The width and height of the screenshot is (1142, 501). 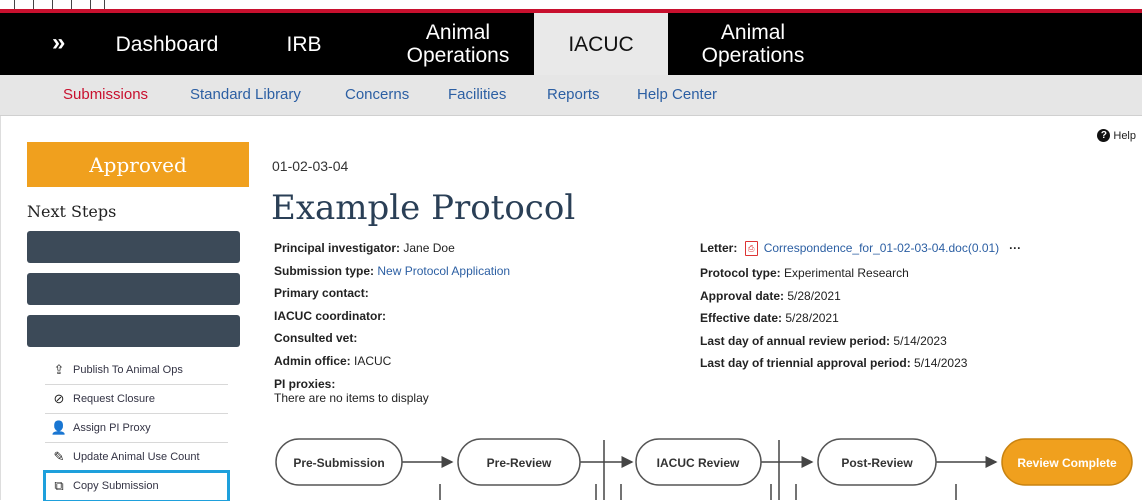 I want to click on pencil-icon: ✎, so click(x=59, y=456).